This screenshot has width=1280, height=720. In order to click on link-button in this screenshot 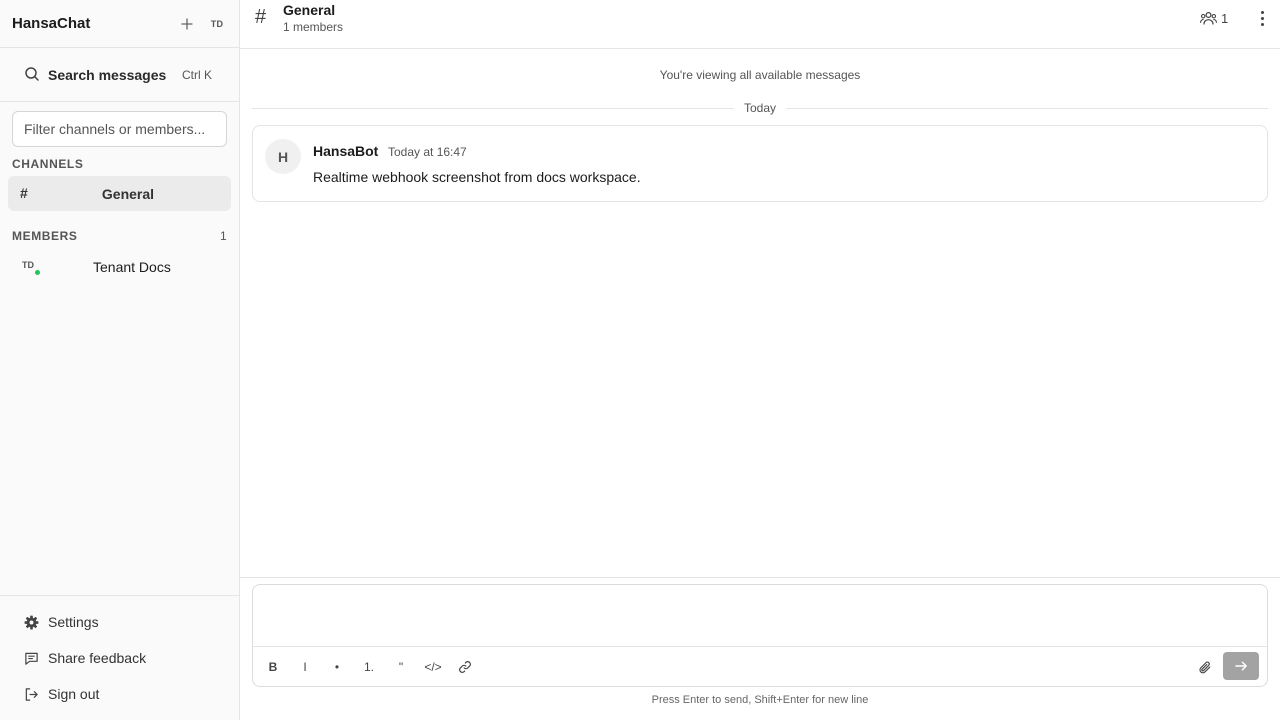, I will do `click(465, 667)`.